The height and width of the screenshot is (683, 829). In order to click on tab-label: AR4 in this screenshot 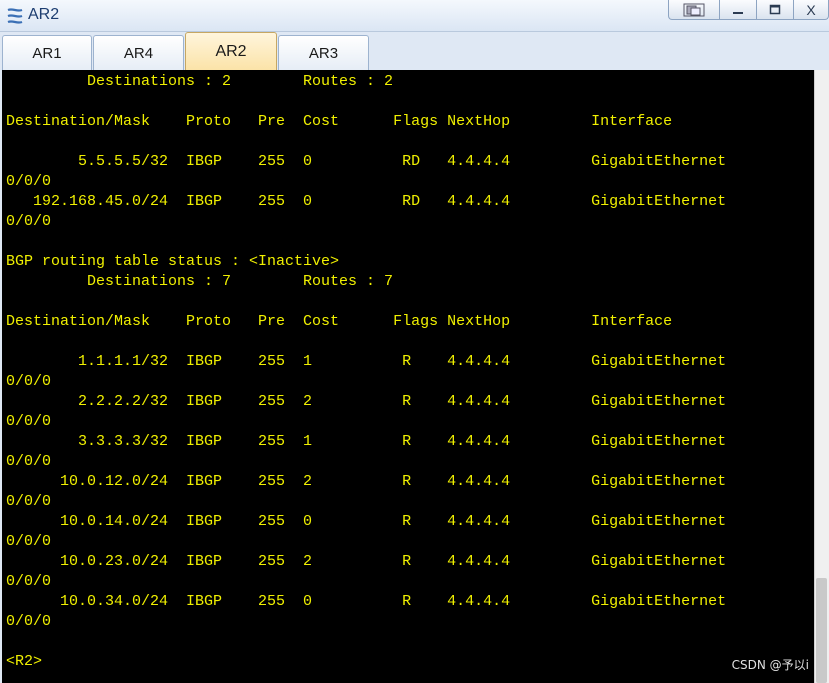, I will do `click(138, 53)`.